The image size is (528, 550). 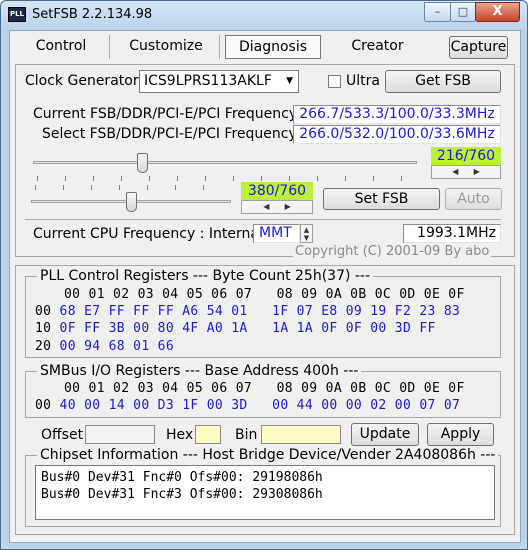 I want to click on set-fsb-button: Set FSB, so click(x=381, y=199).